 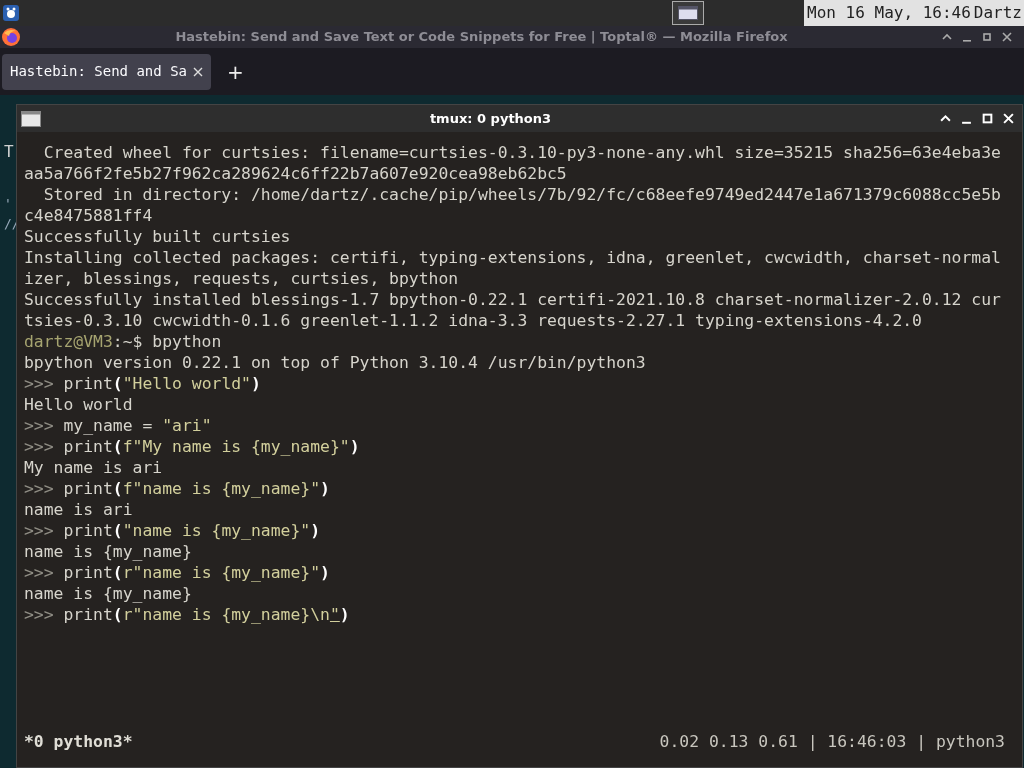 I want to click on terminal-line: >>> print(r"name is {my_name}\n"), so click(x=187, y=614).